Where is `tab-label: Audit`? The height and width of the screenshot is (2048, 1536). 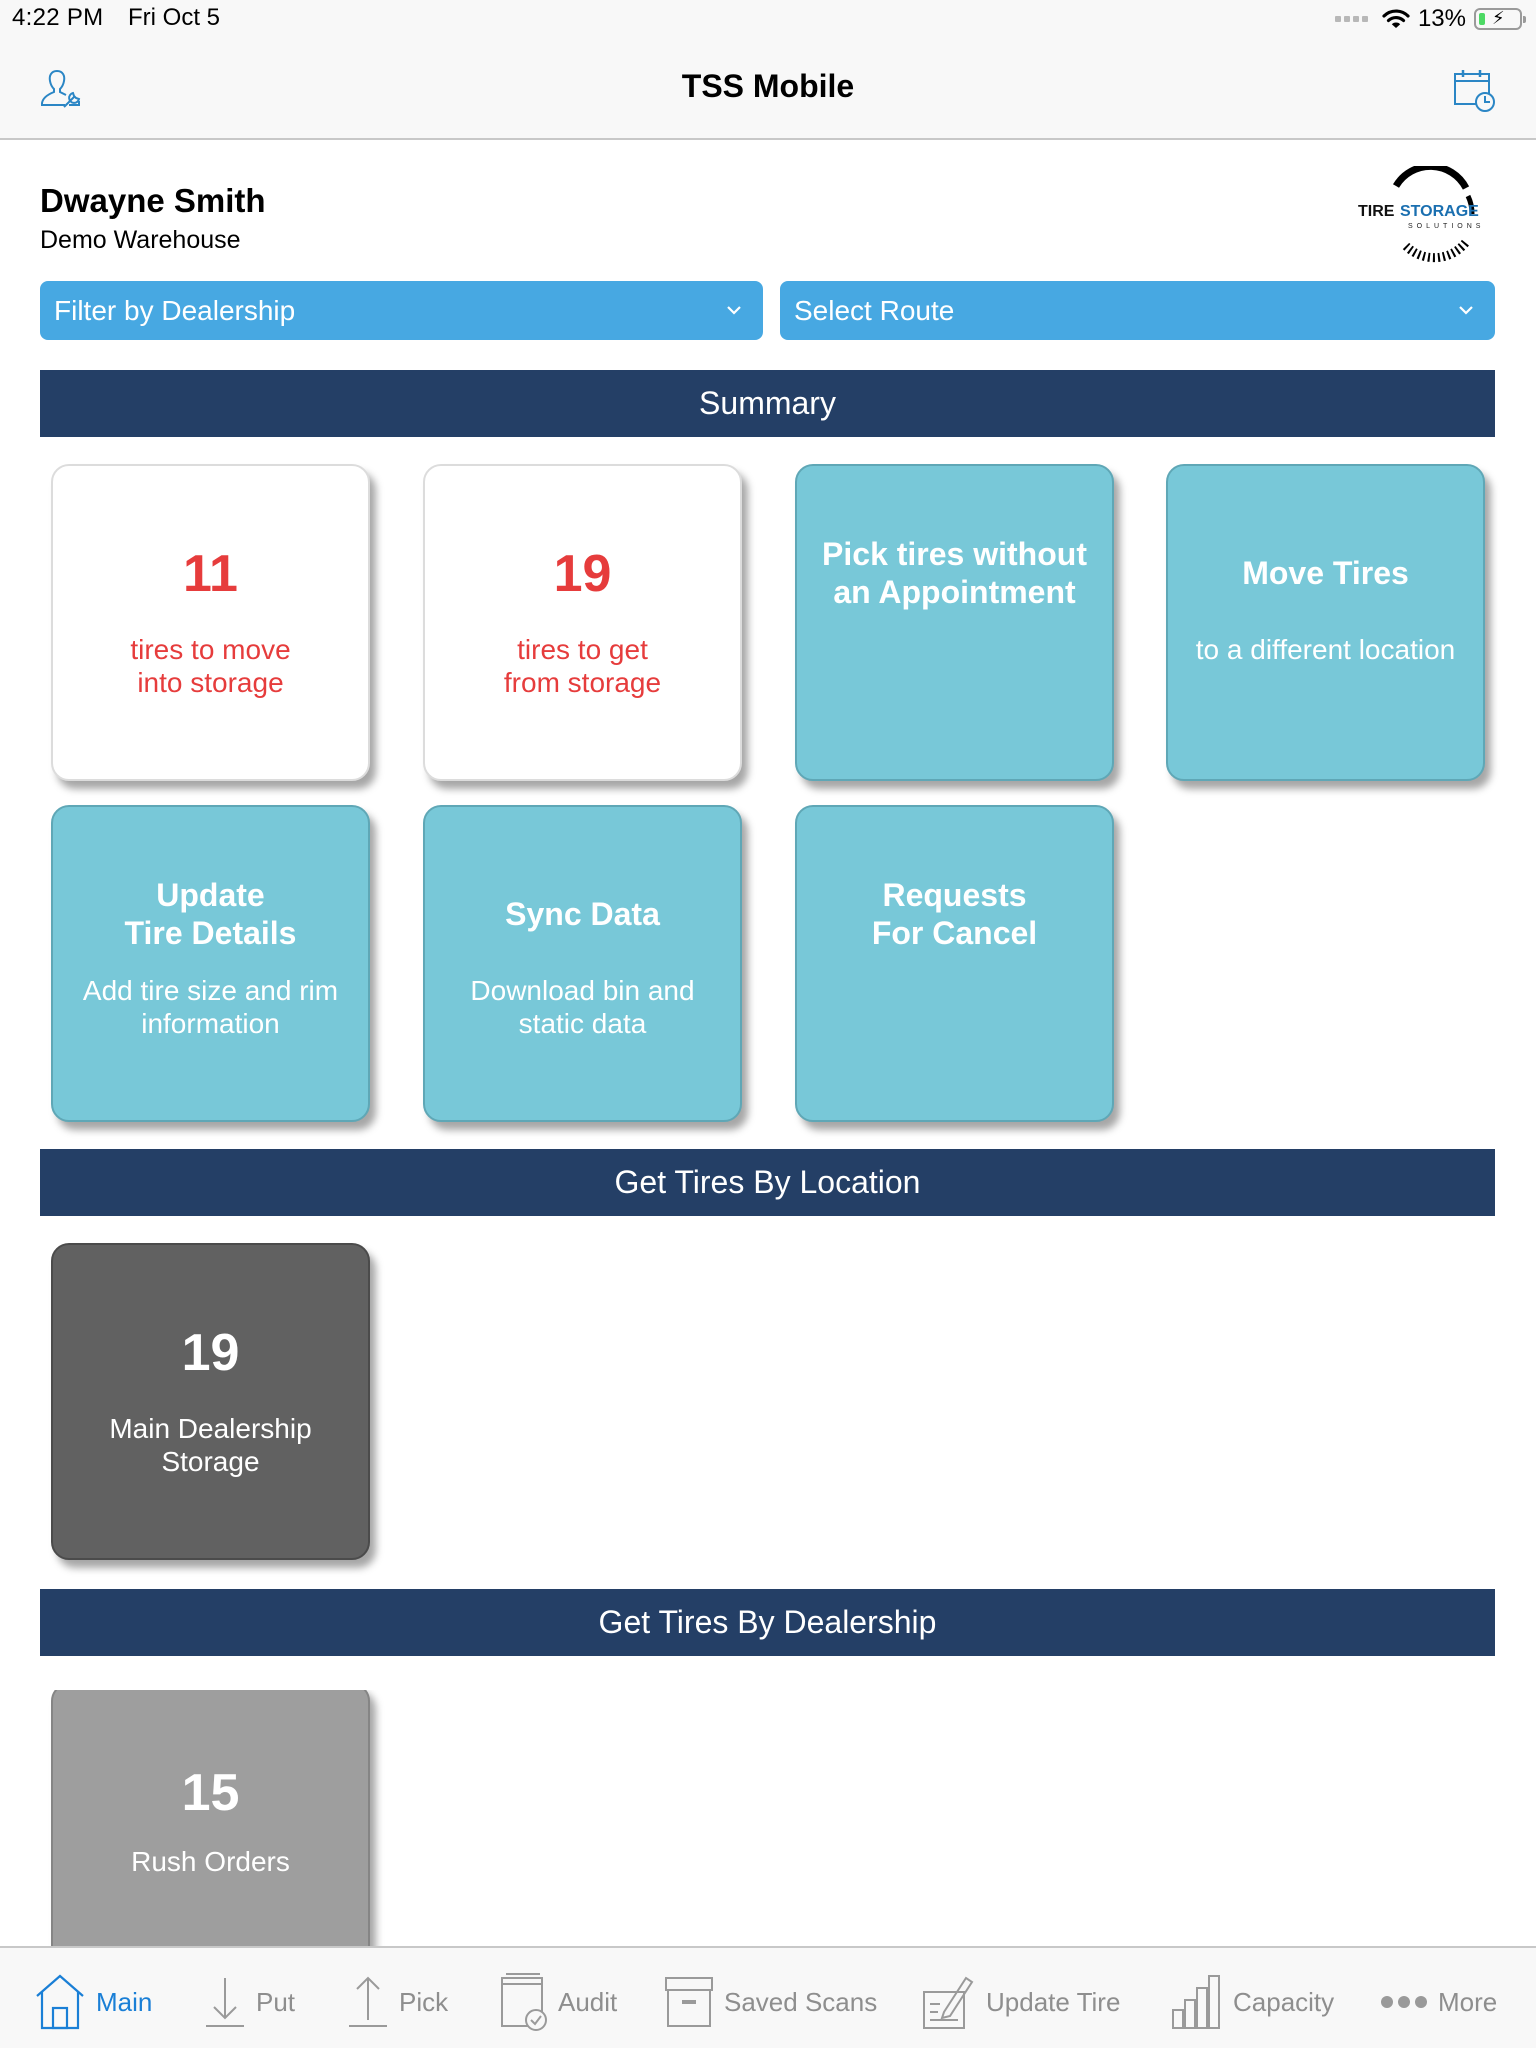 tab-label: Audit is located at coordinates (588, 2001).